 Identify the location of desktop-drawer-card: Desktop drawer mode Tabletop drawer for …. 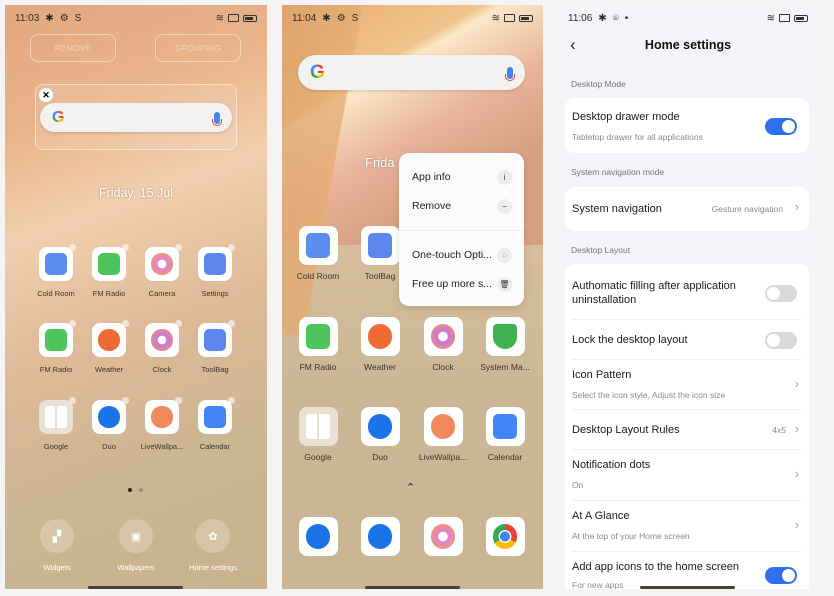
(687, 125).